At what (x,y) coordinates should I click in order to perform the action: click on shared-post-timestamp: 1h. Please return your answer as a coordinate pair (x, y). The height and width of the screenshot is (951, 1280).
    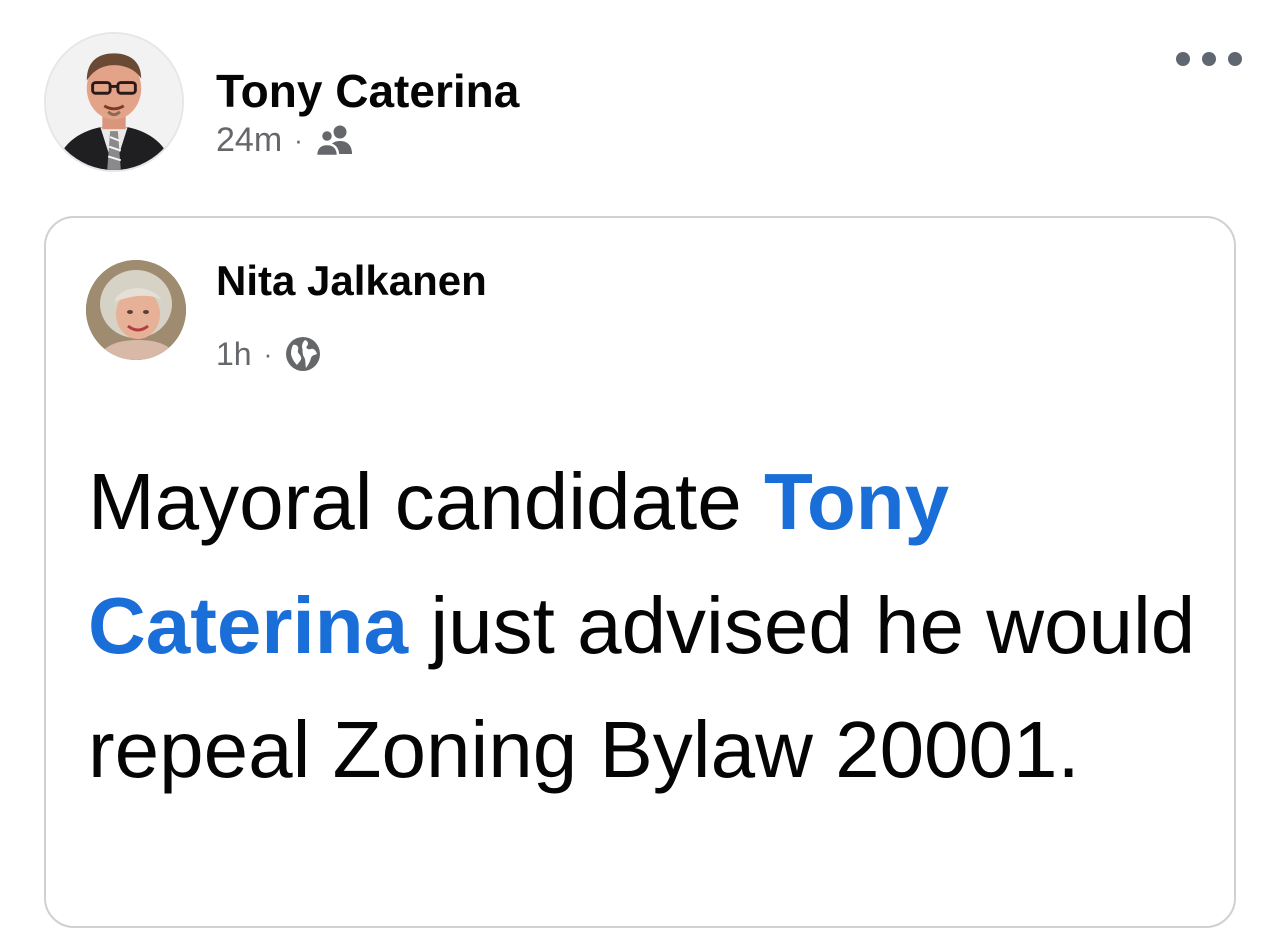
    Looking at the image, I should click on (234, 354).